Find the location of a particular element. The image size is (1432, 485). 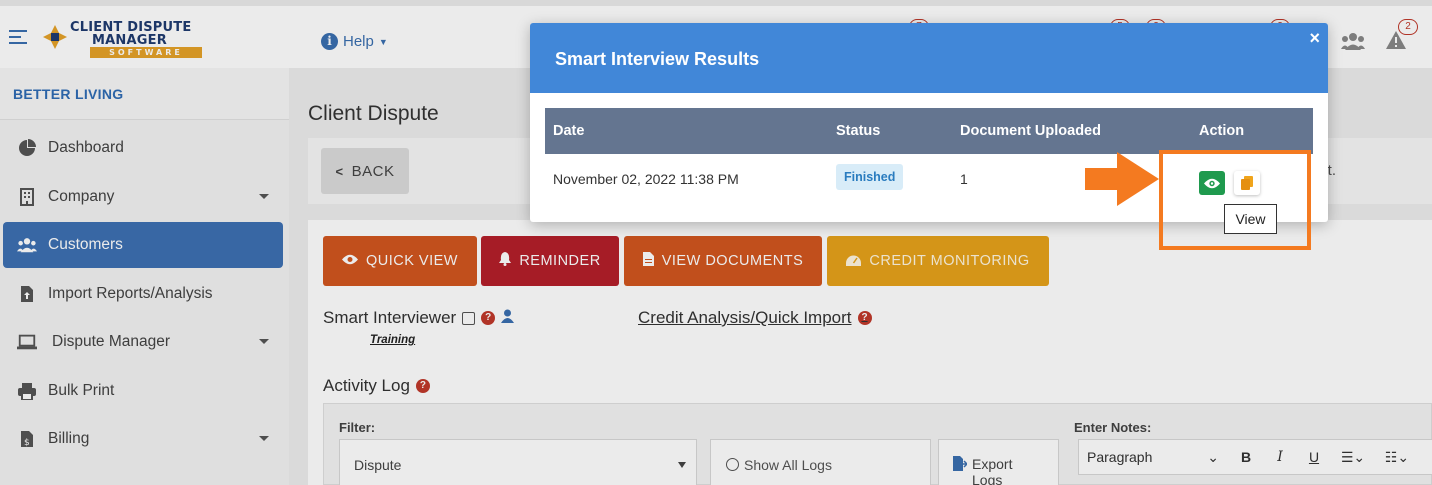

table-header: Date Status Document Uploaded Action is located at coordinates (929, 131).